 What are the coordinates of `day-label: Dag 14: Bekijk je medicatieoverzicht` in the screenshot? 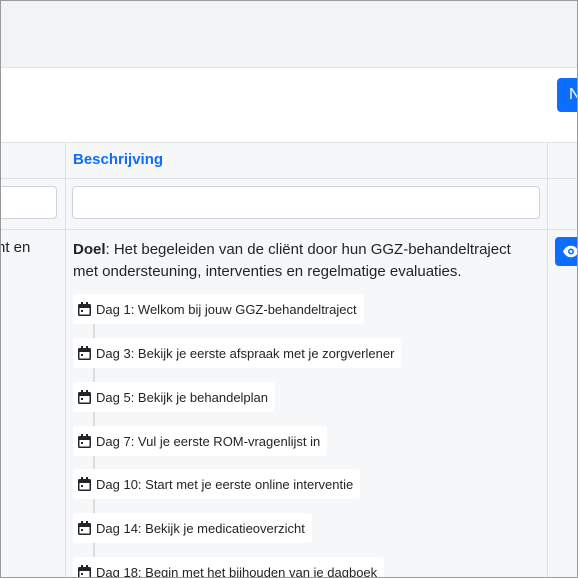 It's located at (200, 528).